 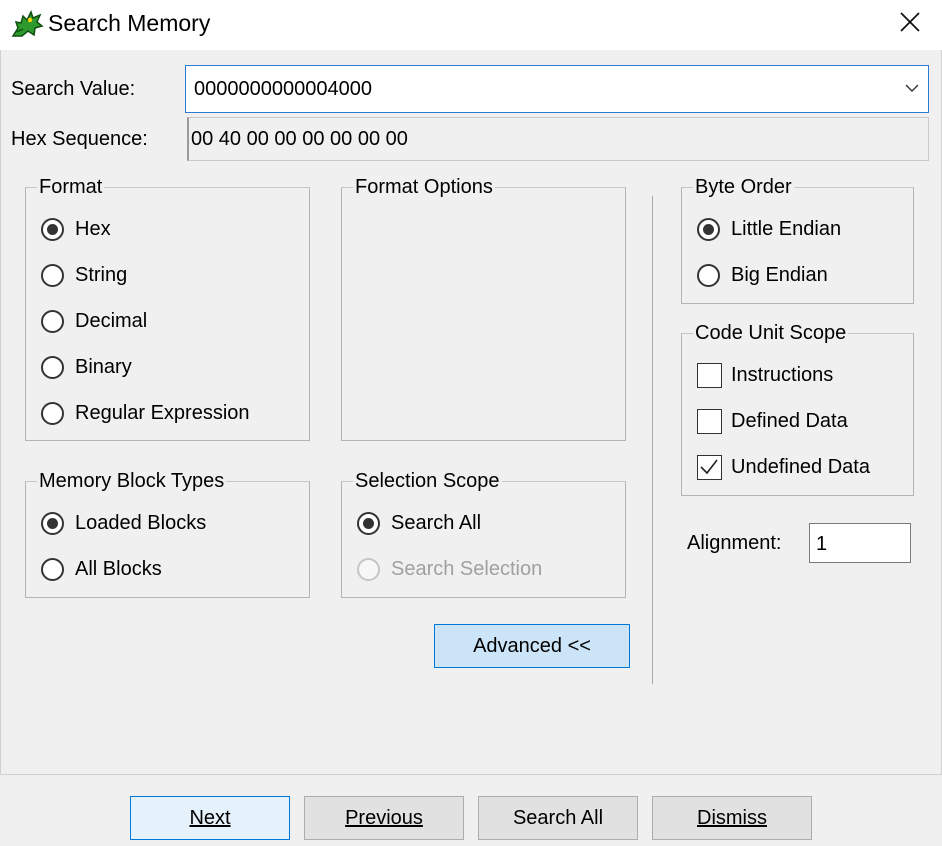 I want to click on loaded-blocks-label: Loaded Blocks, so click(x=140, y=523).